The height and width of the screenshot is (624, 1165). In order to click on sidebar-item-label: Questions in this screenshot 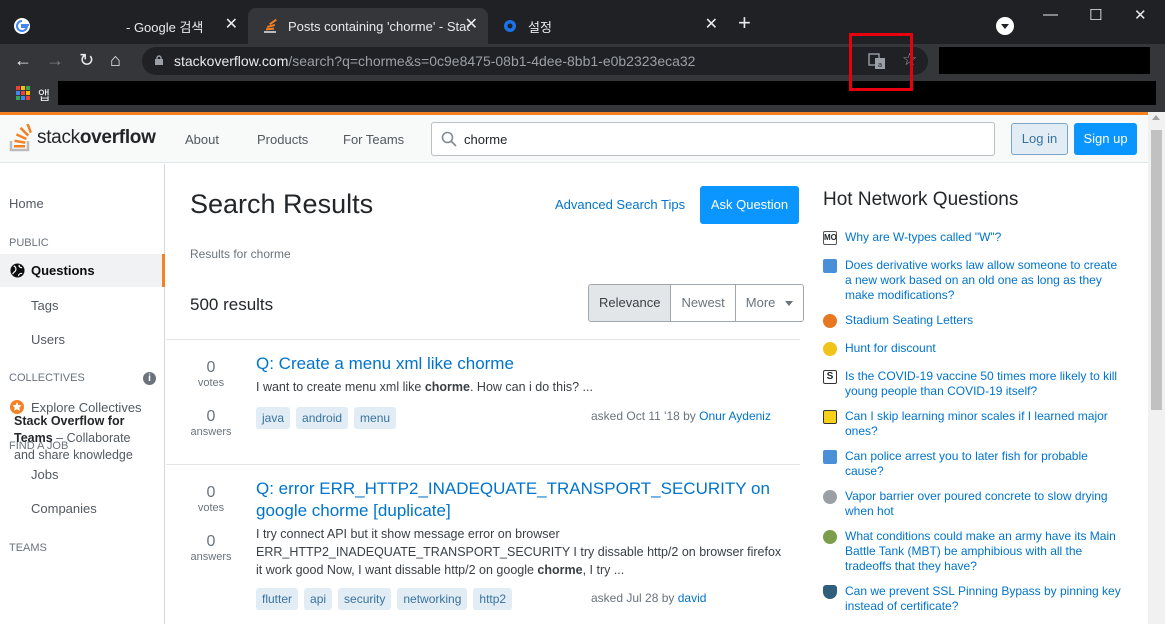, I will do `click(63, 270)`.